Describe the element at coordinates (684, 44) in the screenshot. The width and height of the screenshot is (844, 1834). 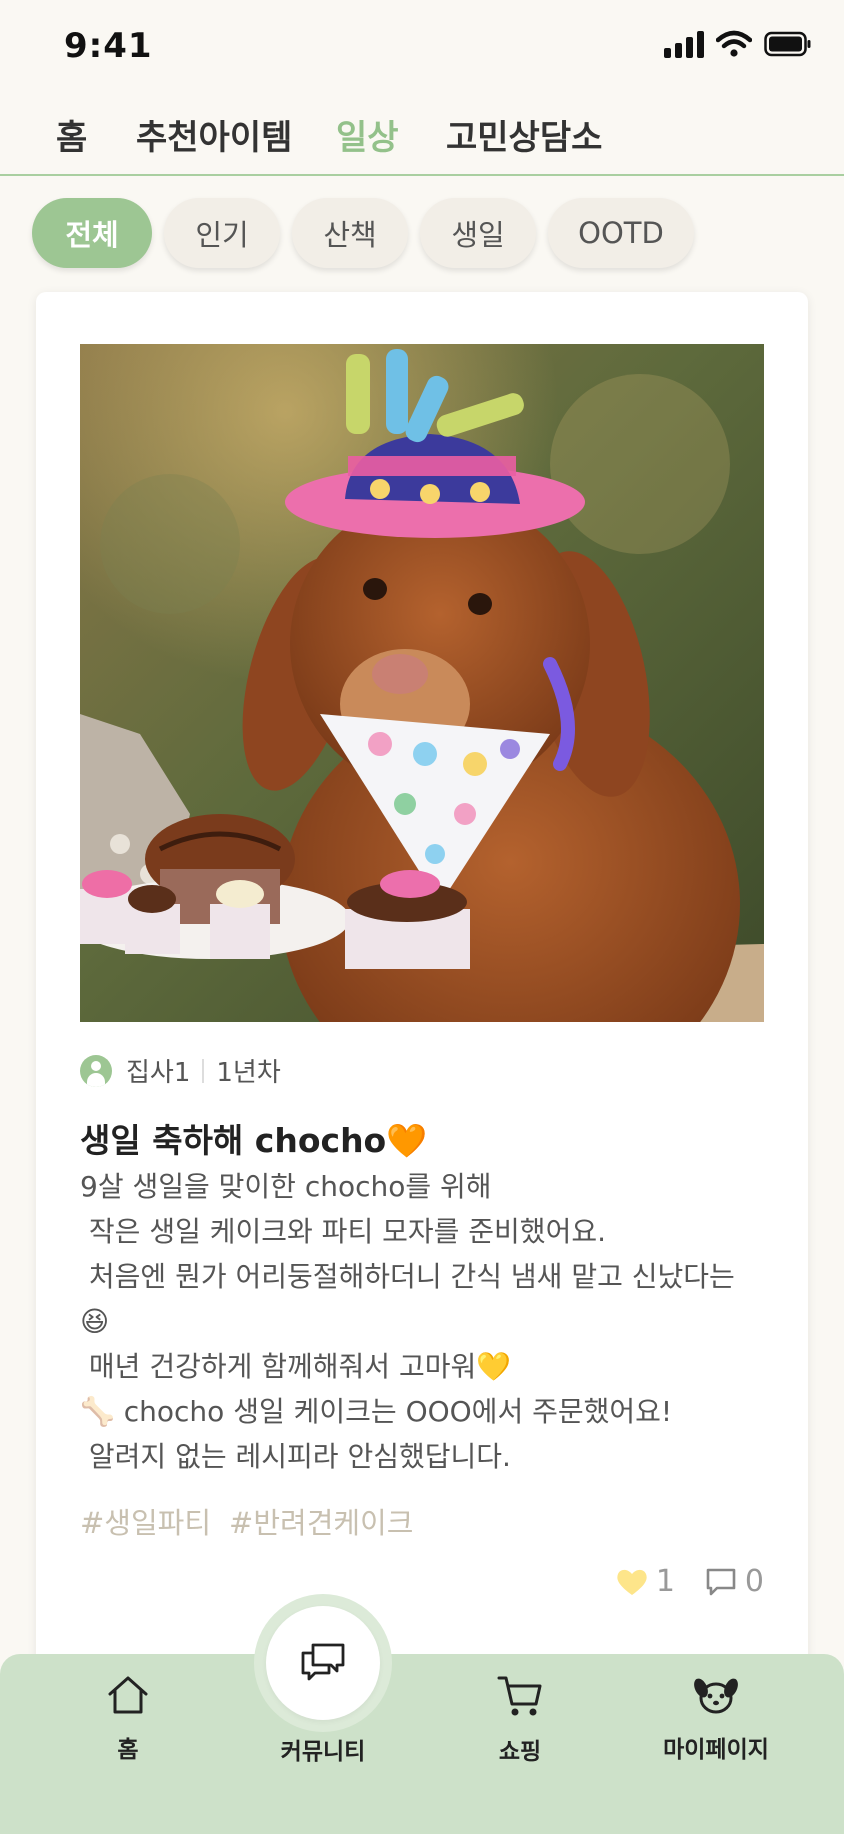
I see `cellular-signal-icon` at that location.